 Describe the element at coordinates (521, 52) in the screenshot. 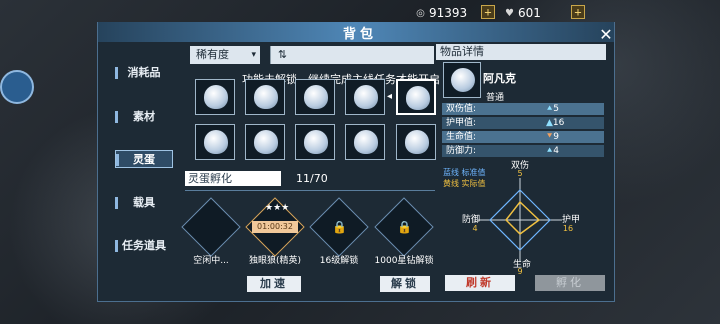

I see `item-detail-header: 物品详情` at that location.